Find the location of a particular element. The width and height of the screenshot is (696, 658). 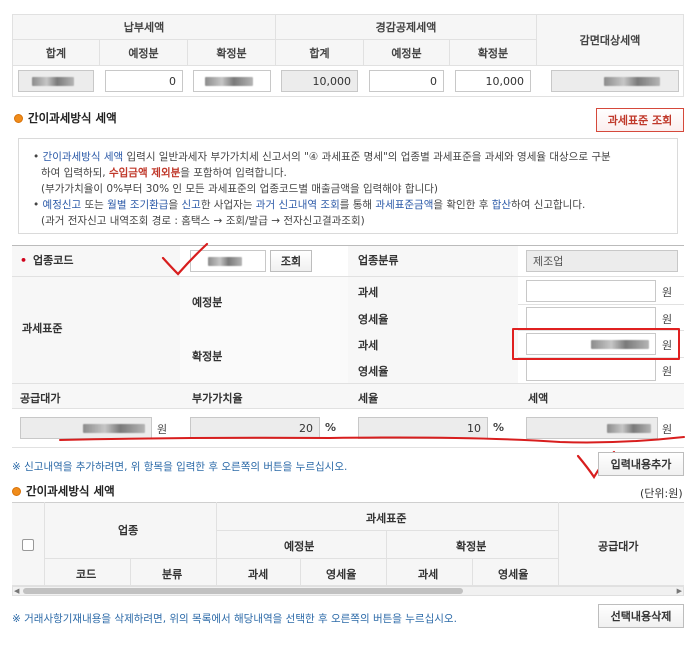

hdr-tax-base: 과세표준 is located at coordinates (386, 518).